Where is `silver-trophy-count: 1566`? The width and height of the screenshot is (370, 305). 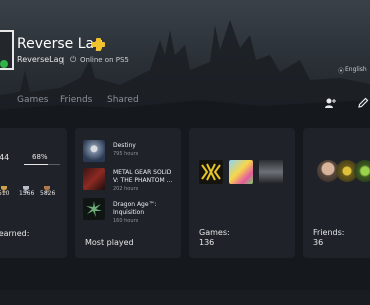
silver-trophy-count: 1566 is located at coordinates (27, 193).